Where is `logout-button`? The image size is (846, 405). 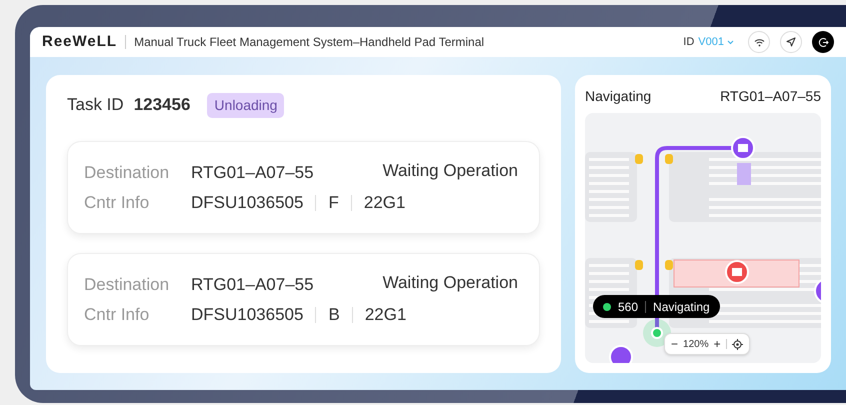 logout-button is located at coordinates (823, 42).